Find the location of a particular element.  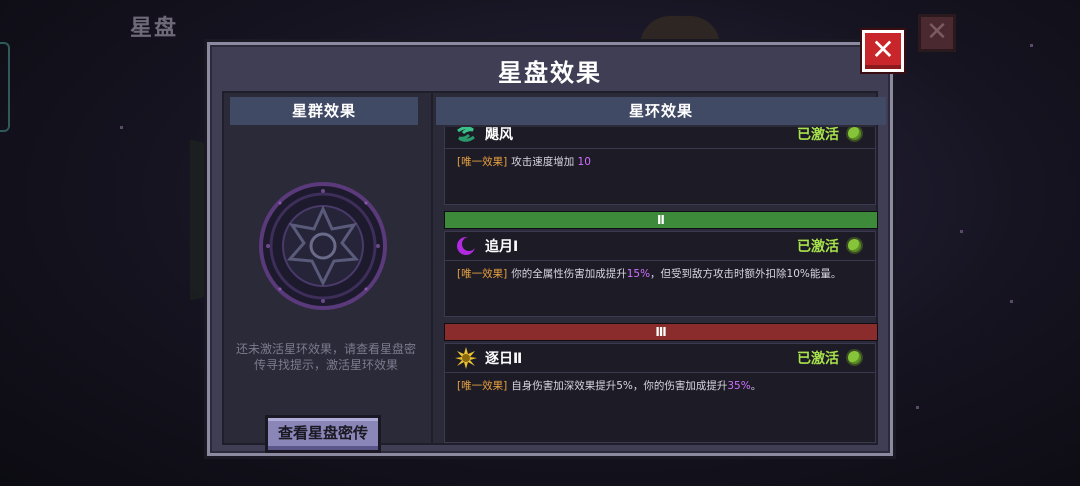

constellation-disk-icon is located at coordinates (323, 246).